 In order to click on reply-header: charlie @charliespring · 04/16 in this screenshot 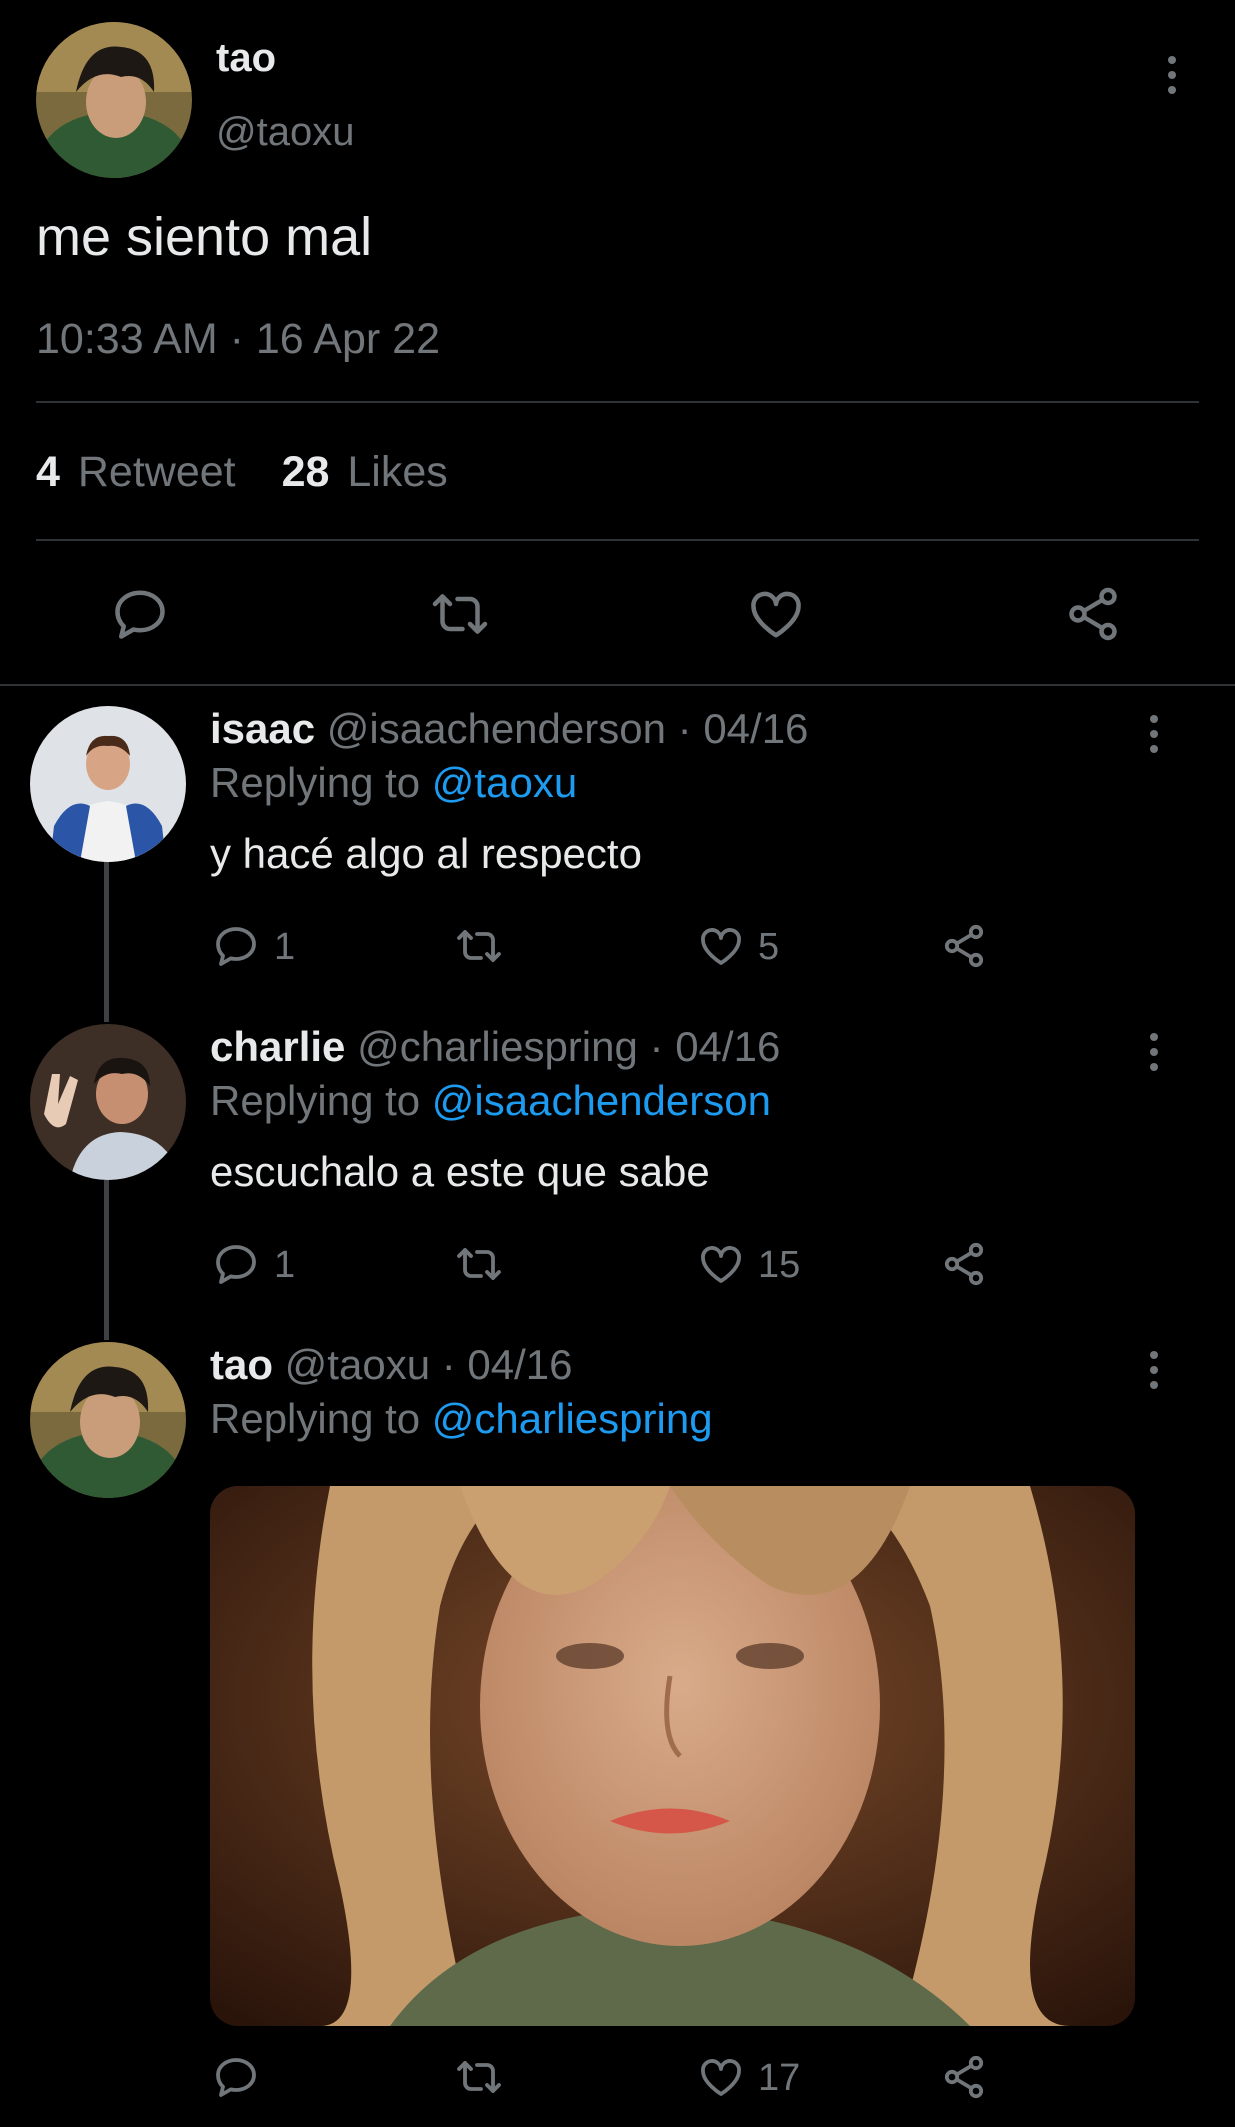, I will do `click(495, 1047)`.